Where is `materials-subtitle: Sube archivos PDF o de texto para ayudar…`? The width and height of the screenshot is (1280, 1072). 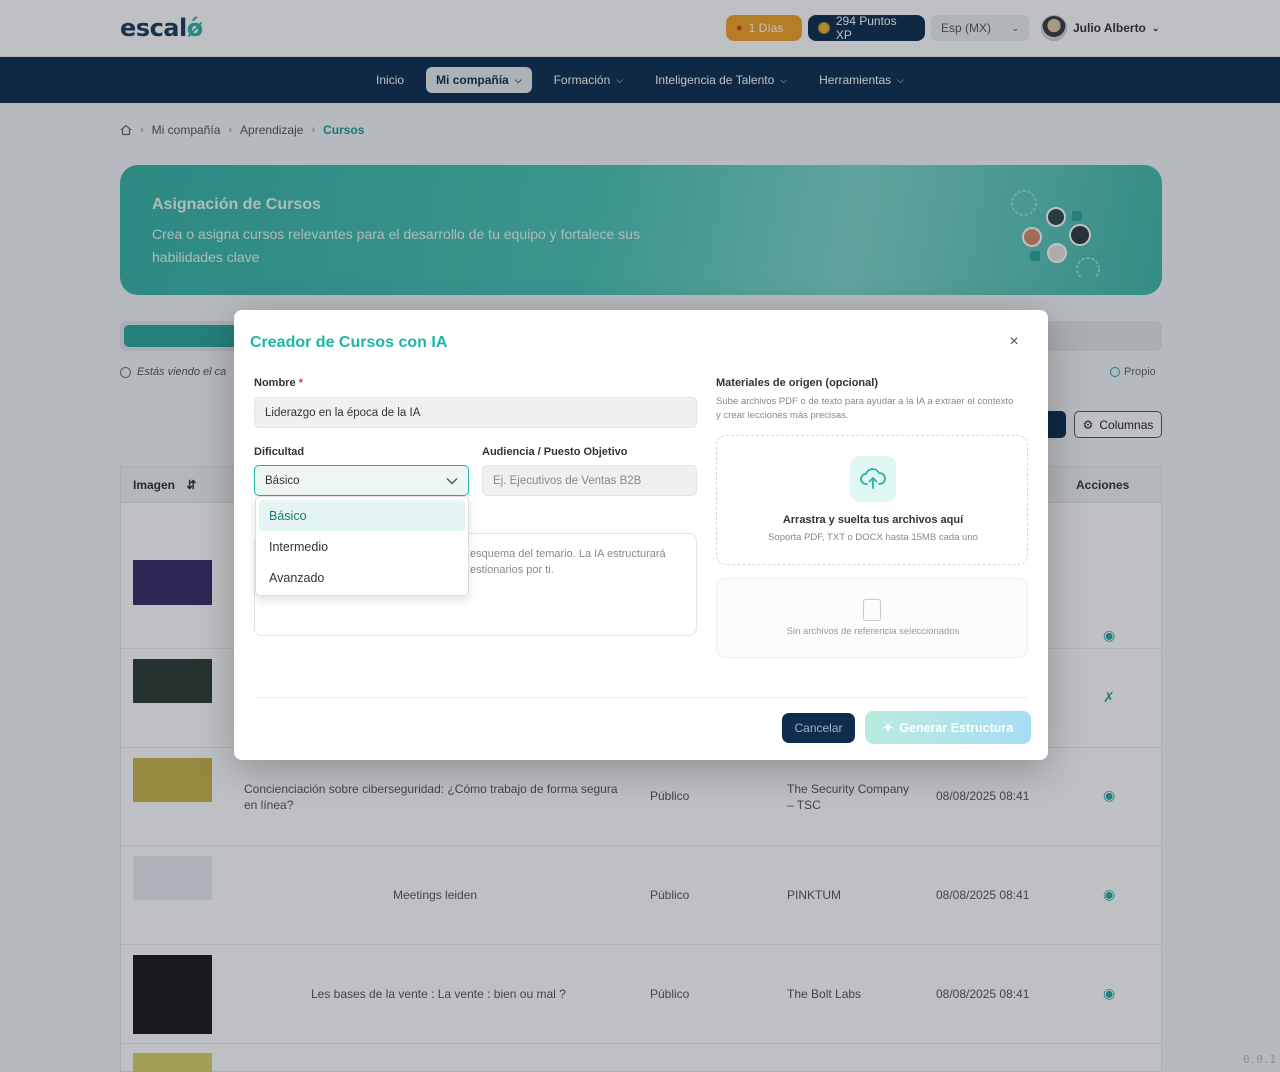
materials-subtitle: Sube archivos PDF o de texto para ayudar… is located at coordinates (865, 408).